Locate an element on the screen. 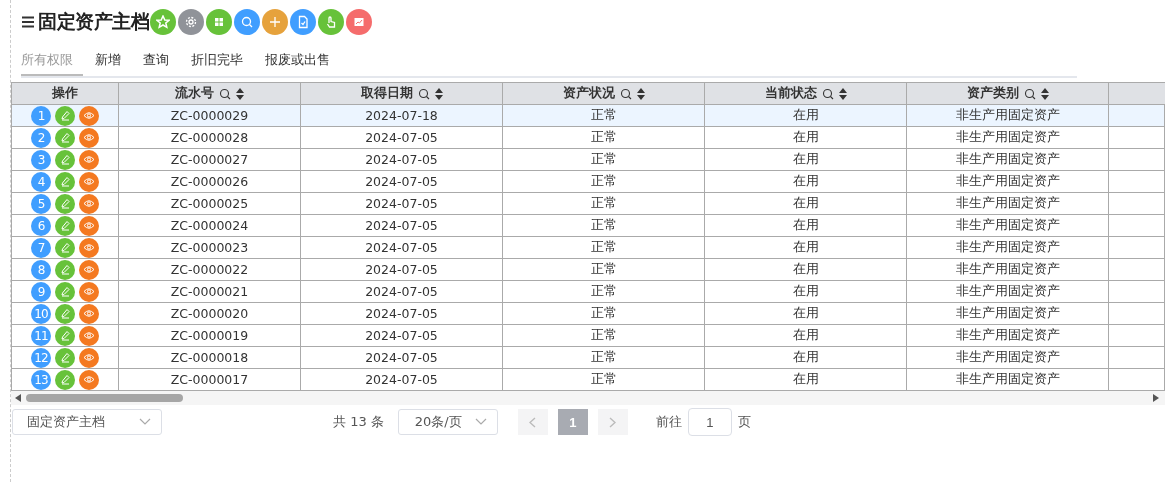 This screenshot has width=1165, height=482. column-header: 资产状况 is located at coordinates (588, 93).